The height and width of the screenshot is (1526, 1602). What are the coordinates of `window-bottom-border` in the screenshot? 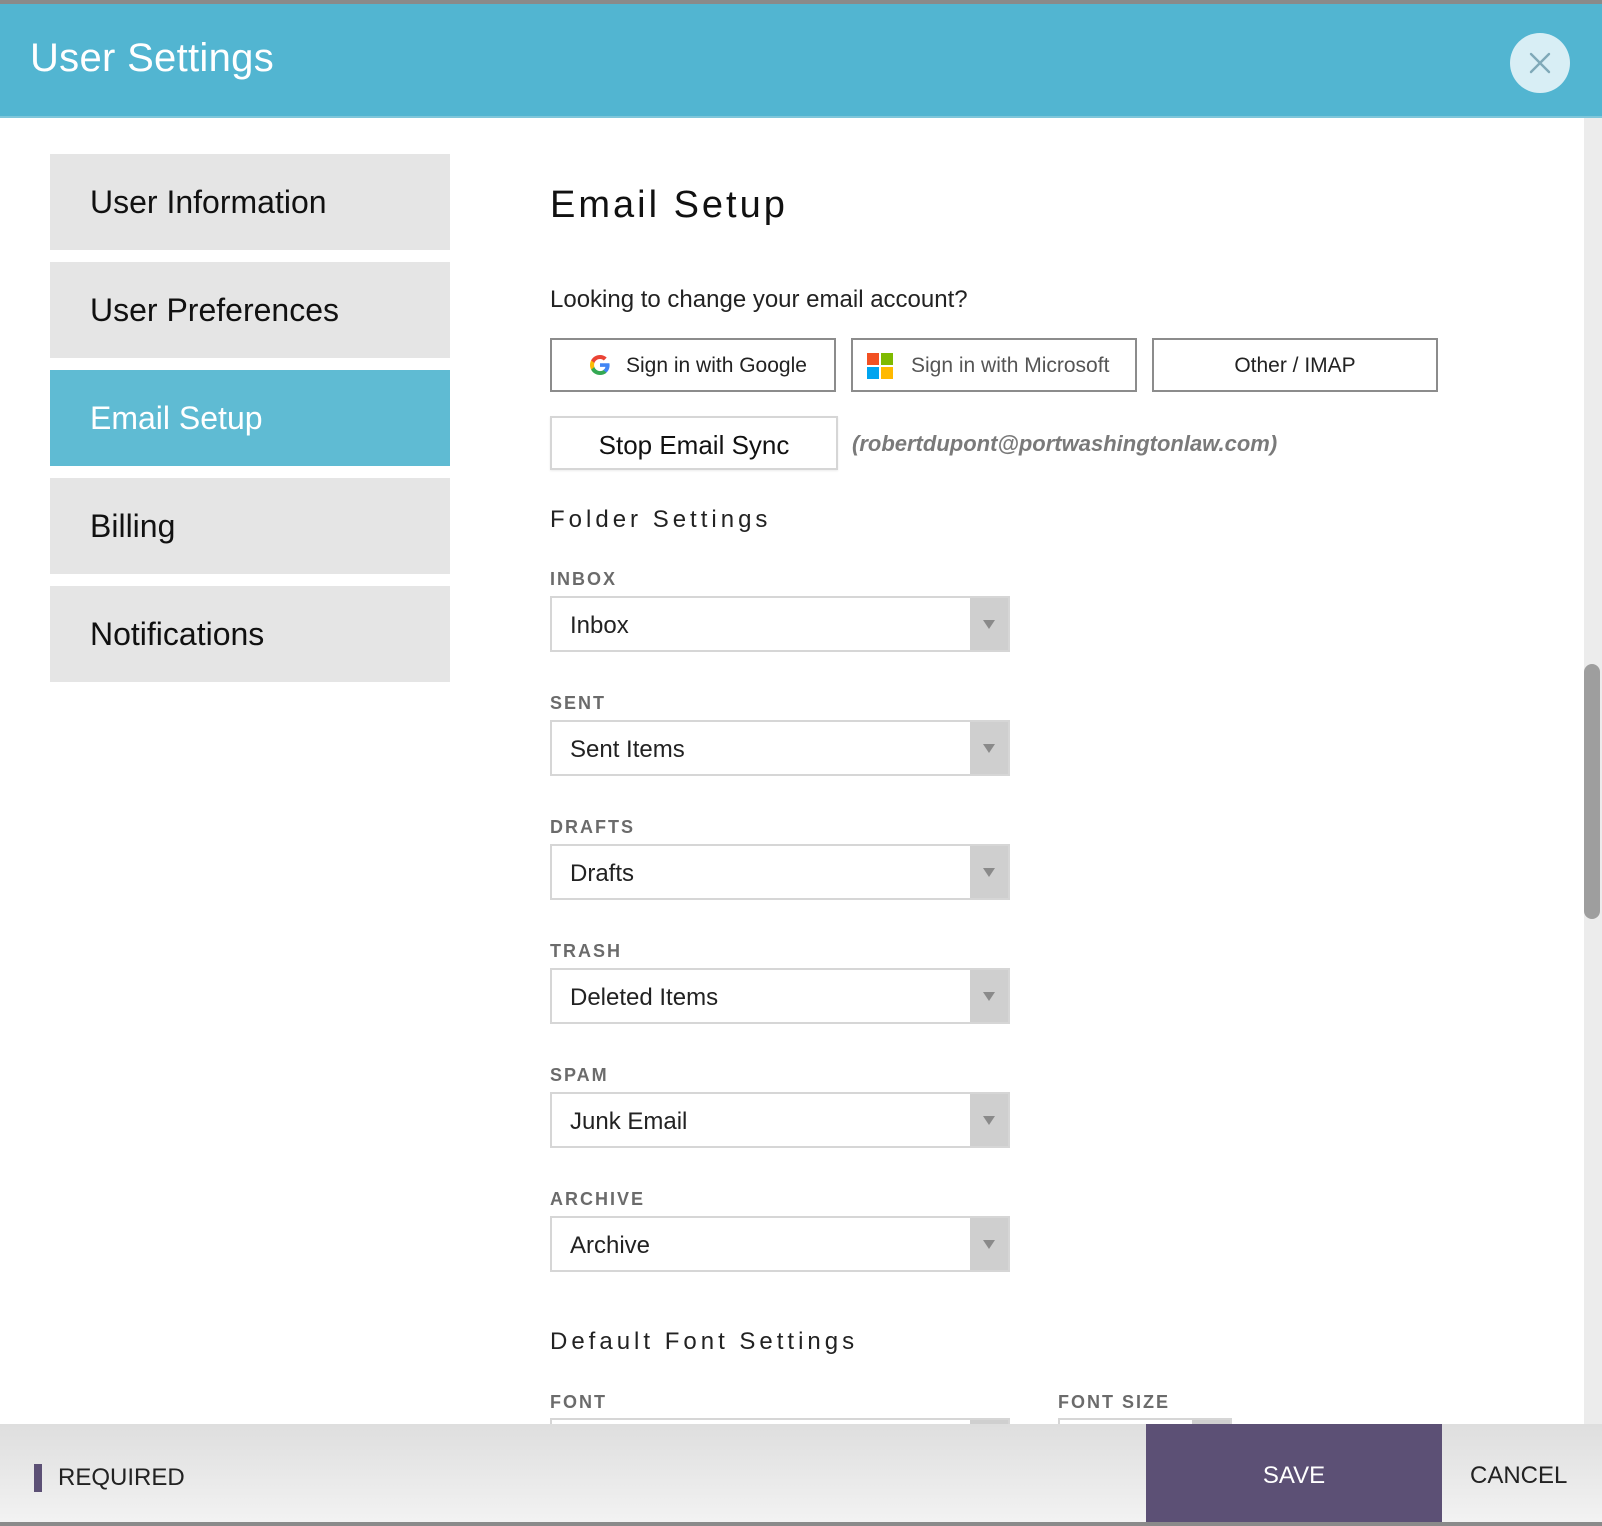 It's located at (801, 1524).